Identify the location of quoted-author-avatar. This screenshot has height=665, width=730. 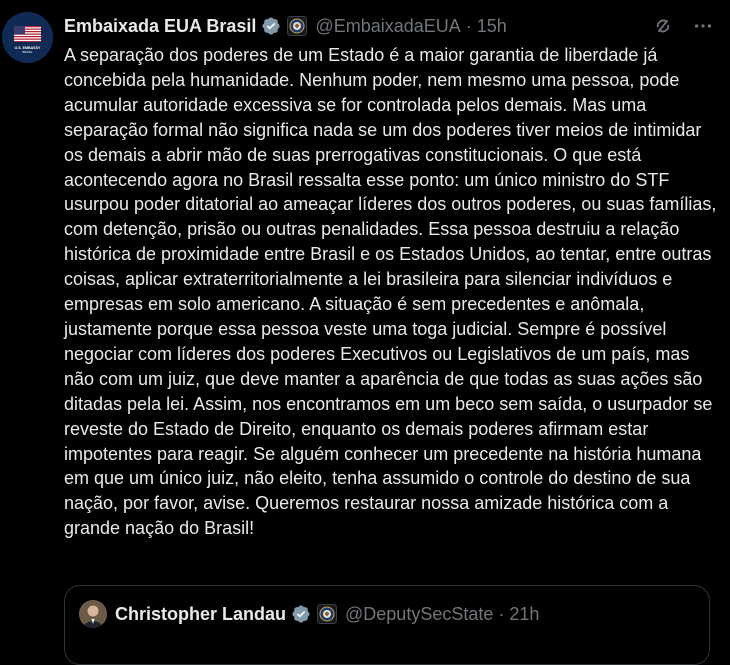
(93, 614).